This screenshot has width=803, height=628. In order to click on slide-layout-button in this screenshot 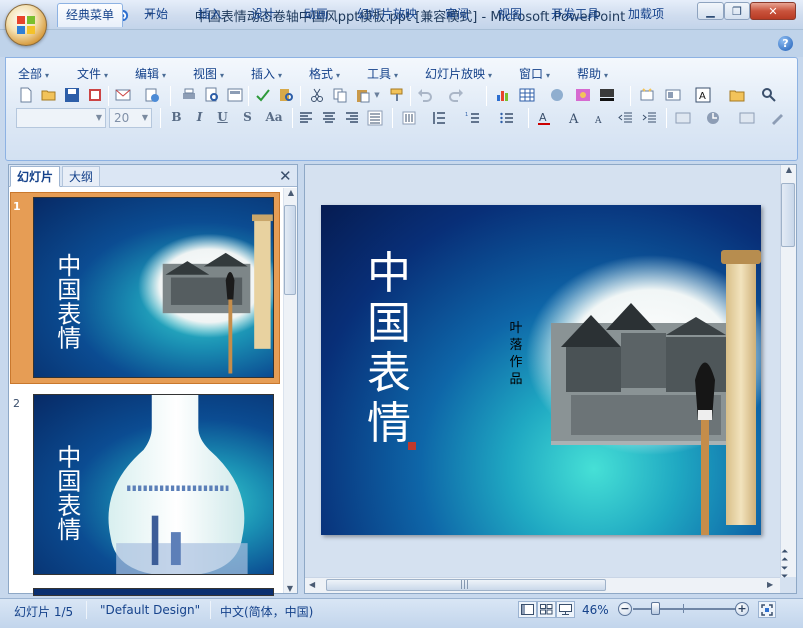, I will do `click(235, 95)`.